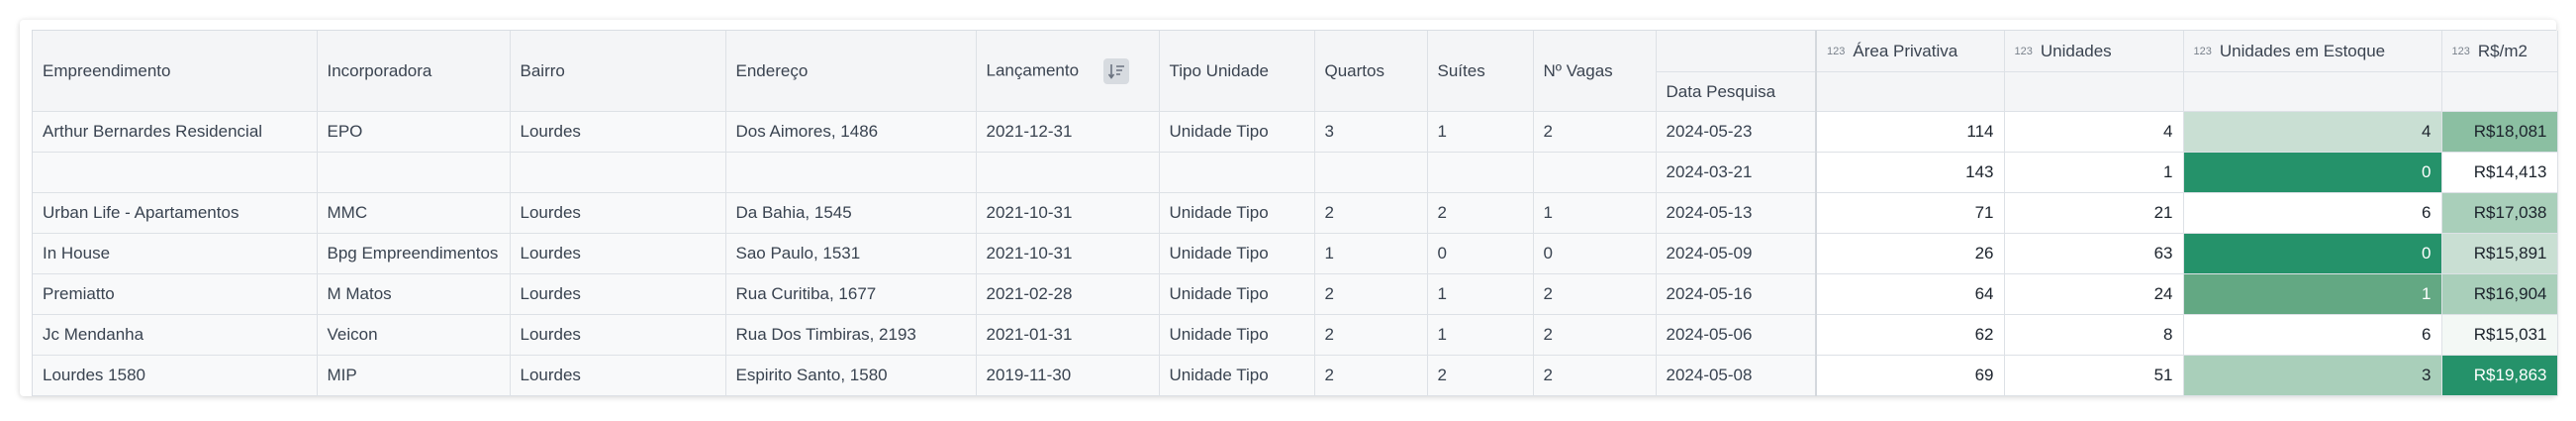 The height and width of the screenshot is (421, 2576). Describe the element at coordinates (2499, 132) in the screenshot. I see `cell-rs-m2: R$18,081` at that location.